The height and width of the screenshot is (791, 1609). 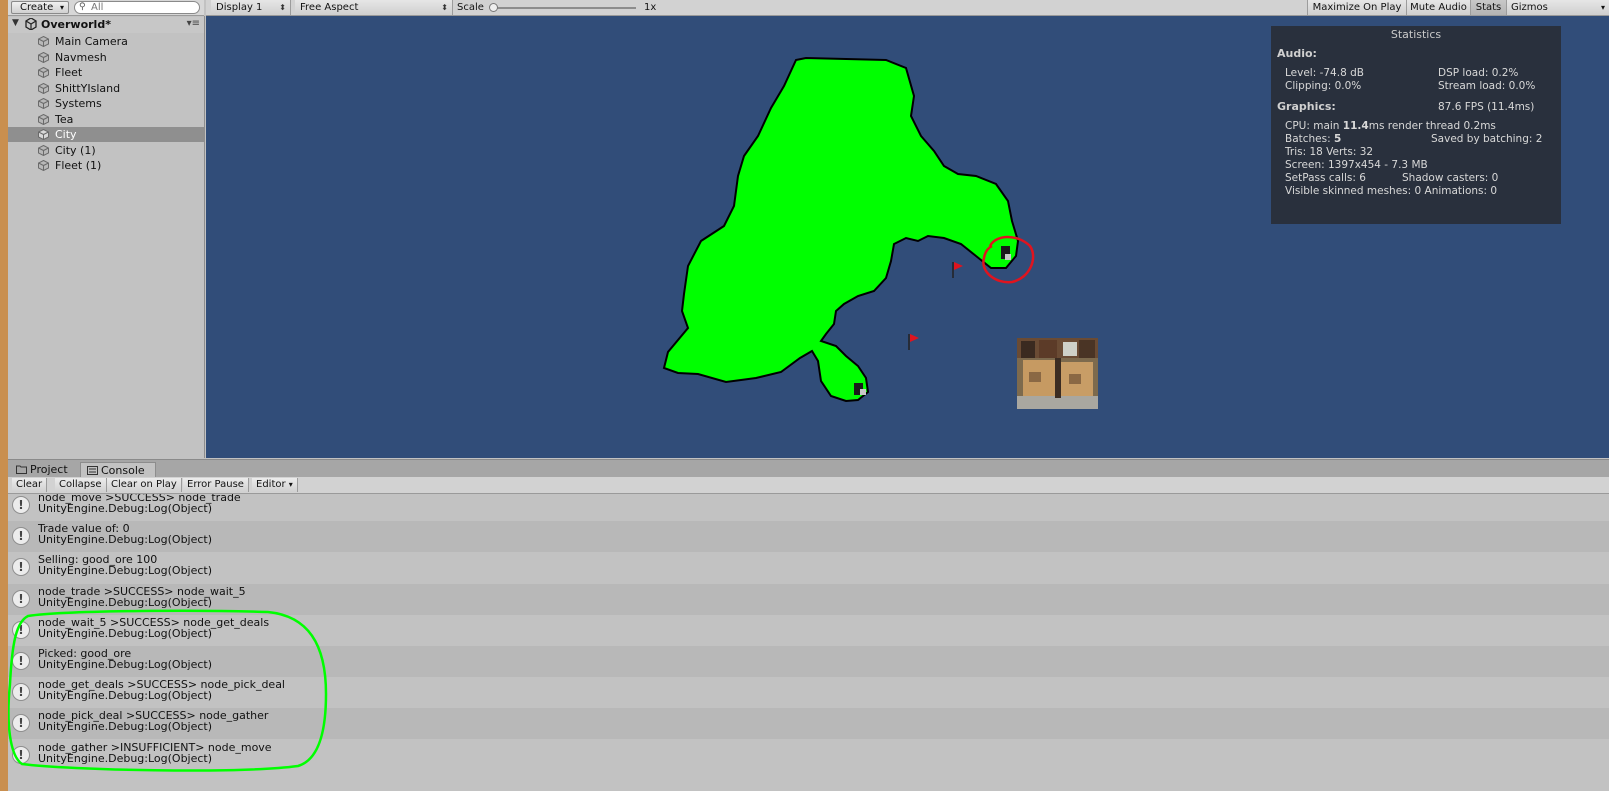 I want to click on screen-readout: Screen: 1397x454 - 7.3 MB, so click(x=1356, y=165).